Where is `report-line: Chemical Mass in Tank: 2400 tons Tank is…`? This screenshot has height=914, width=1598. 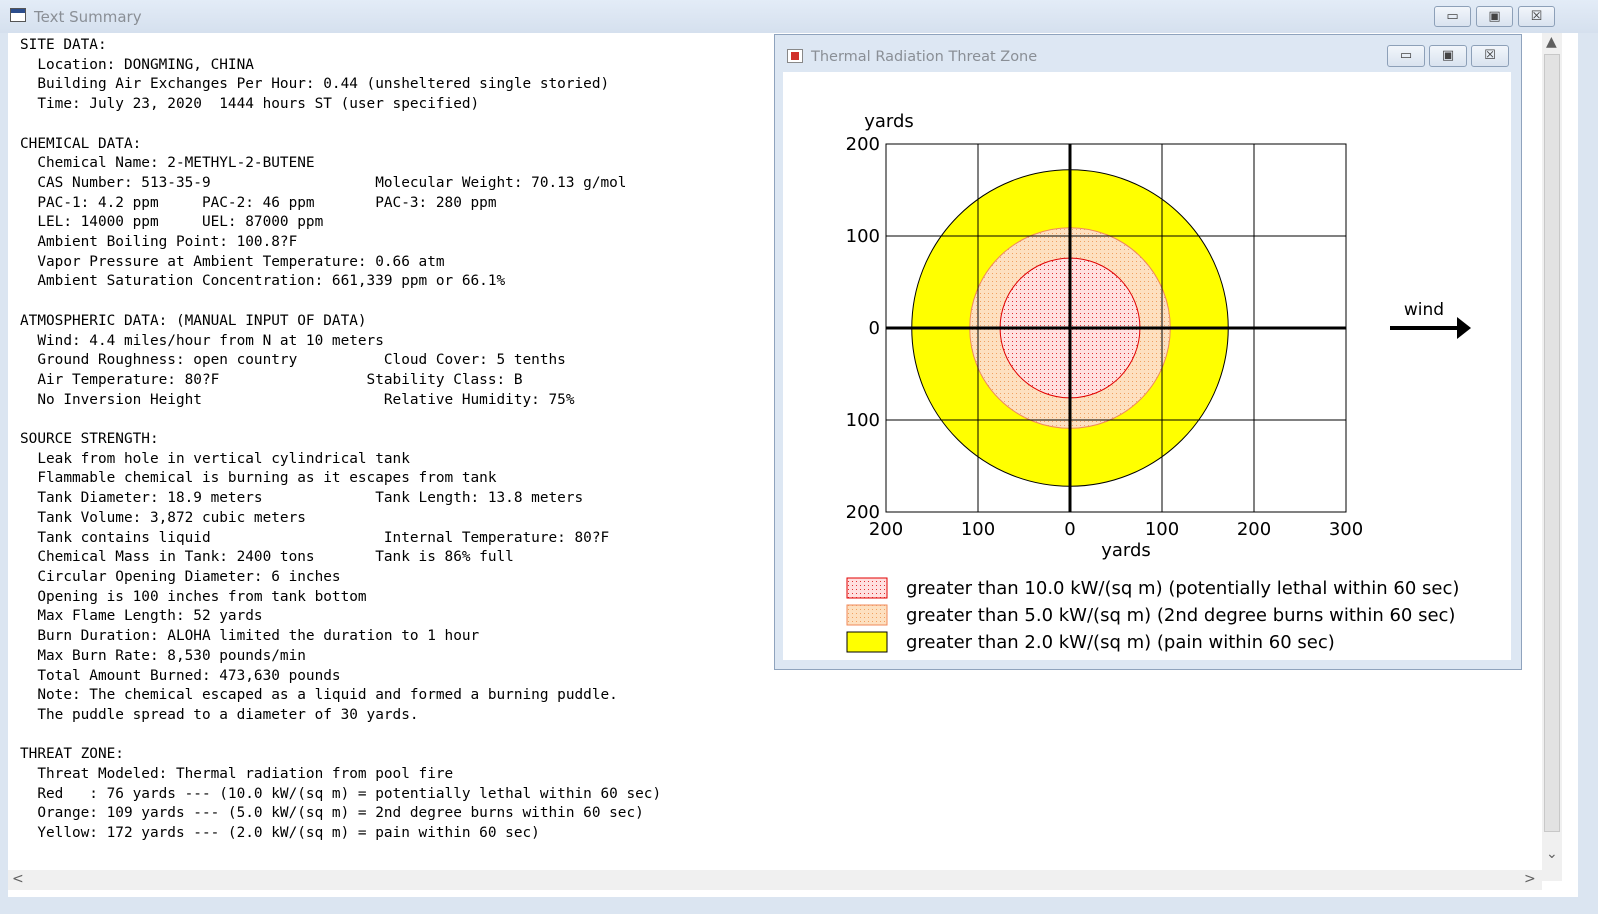
report-line: Chemical Mass in Tank: 2400 tons Tank is… is located at coordinates (267, 557).